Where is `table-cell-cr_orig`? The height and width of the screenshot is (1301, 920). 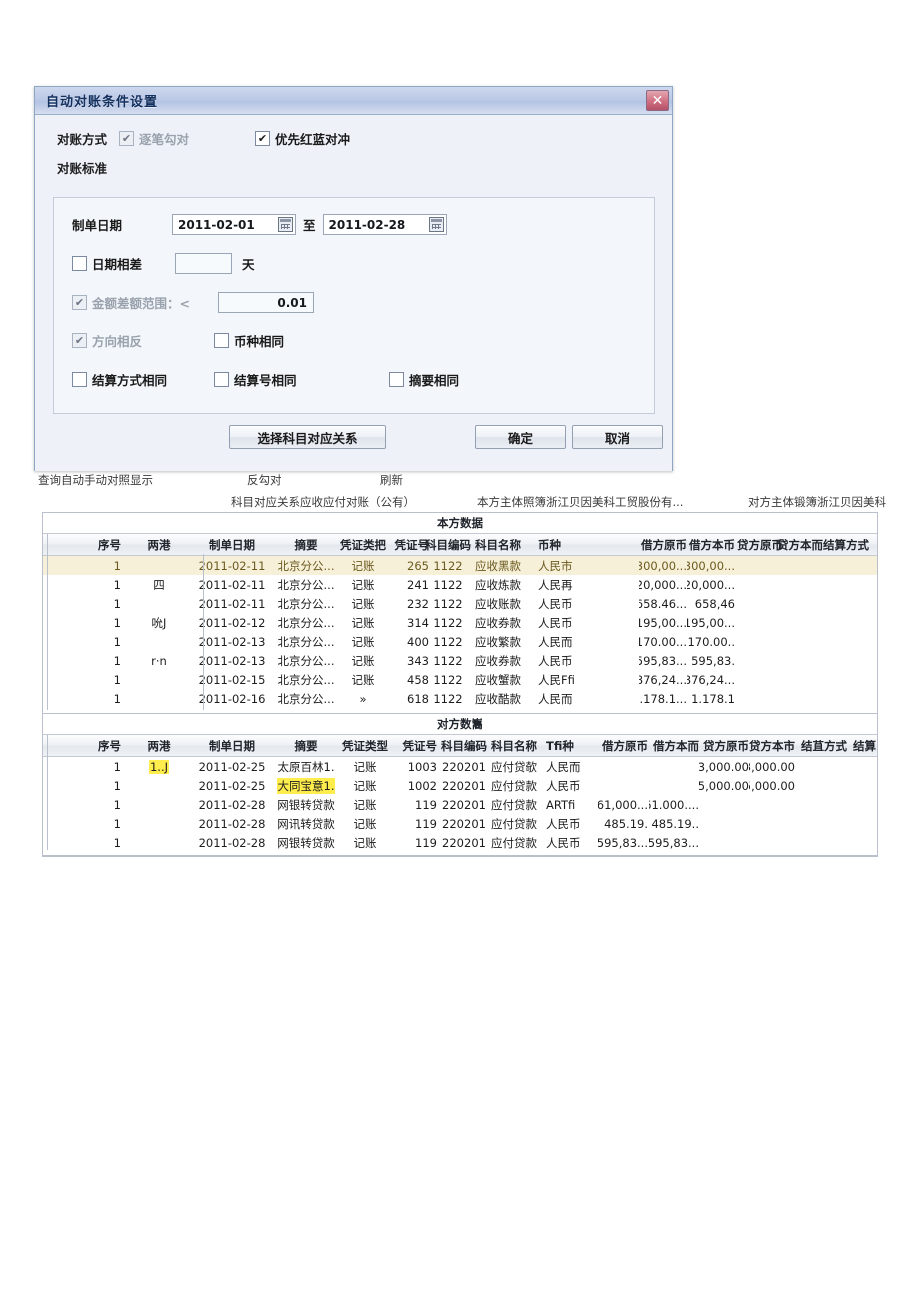 table-cell-cr_orig is located at coordinates (759, 603).